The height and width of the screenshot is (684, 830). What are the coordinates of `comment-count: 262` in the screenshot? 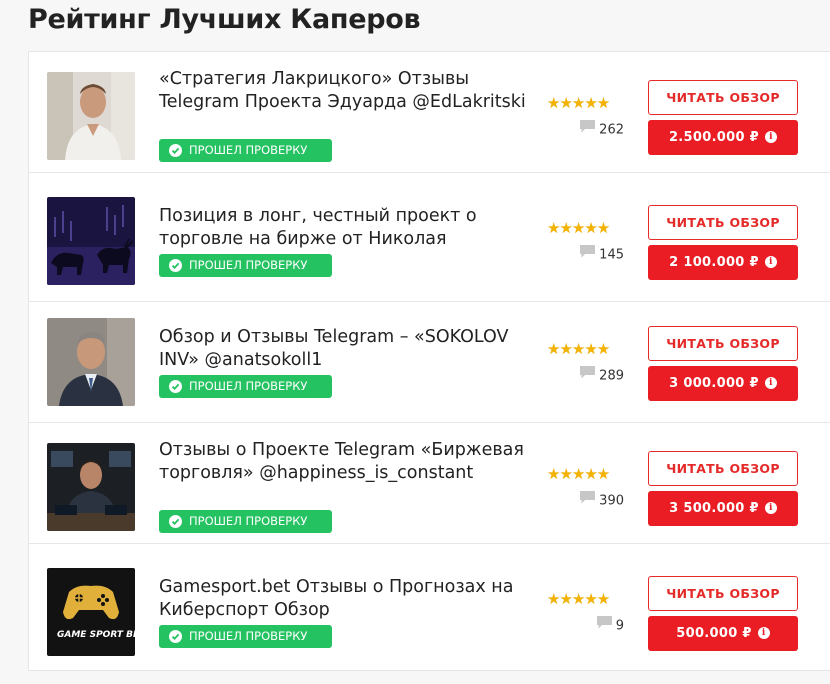 It's located at (602, 129).